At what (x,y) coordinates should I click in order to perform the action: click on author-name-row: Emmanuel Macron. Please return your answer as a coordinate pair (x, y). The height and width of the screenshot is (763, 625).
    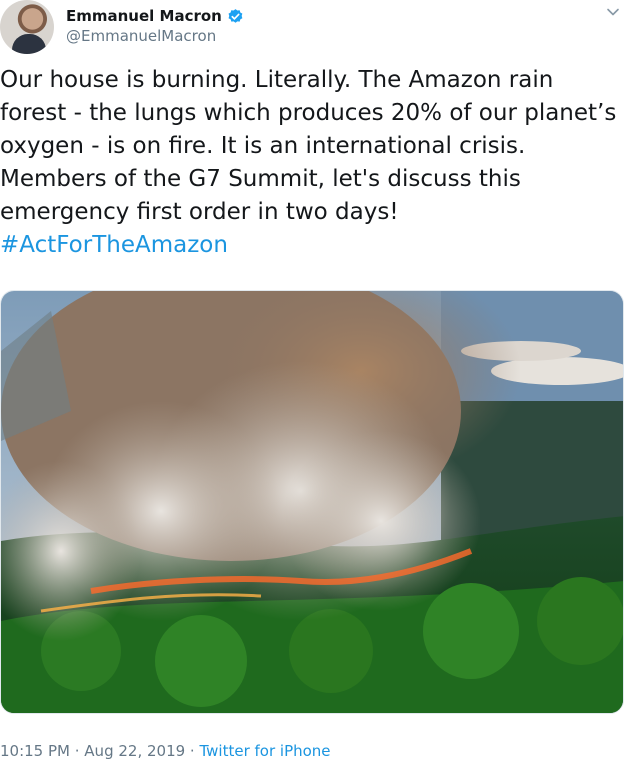
    Looking at the image, I should click on (155, 16).